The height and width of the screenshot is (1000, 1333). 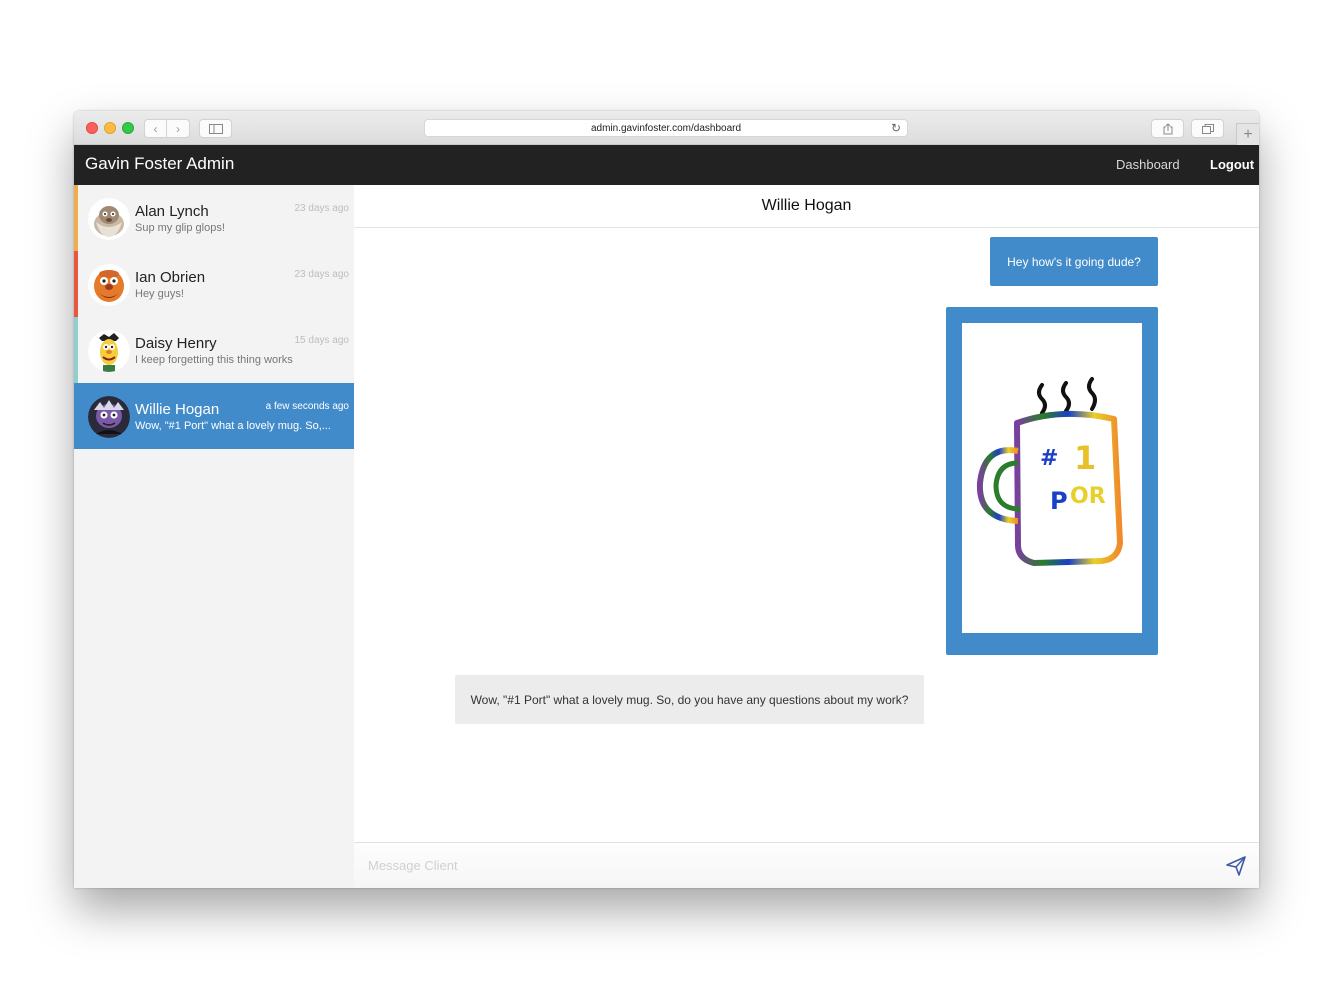 What do you see at coordinates (92, 128) in the screenshot?
I see `close-window-button` at bounding box center [92, 128].